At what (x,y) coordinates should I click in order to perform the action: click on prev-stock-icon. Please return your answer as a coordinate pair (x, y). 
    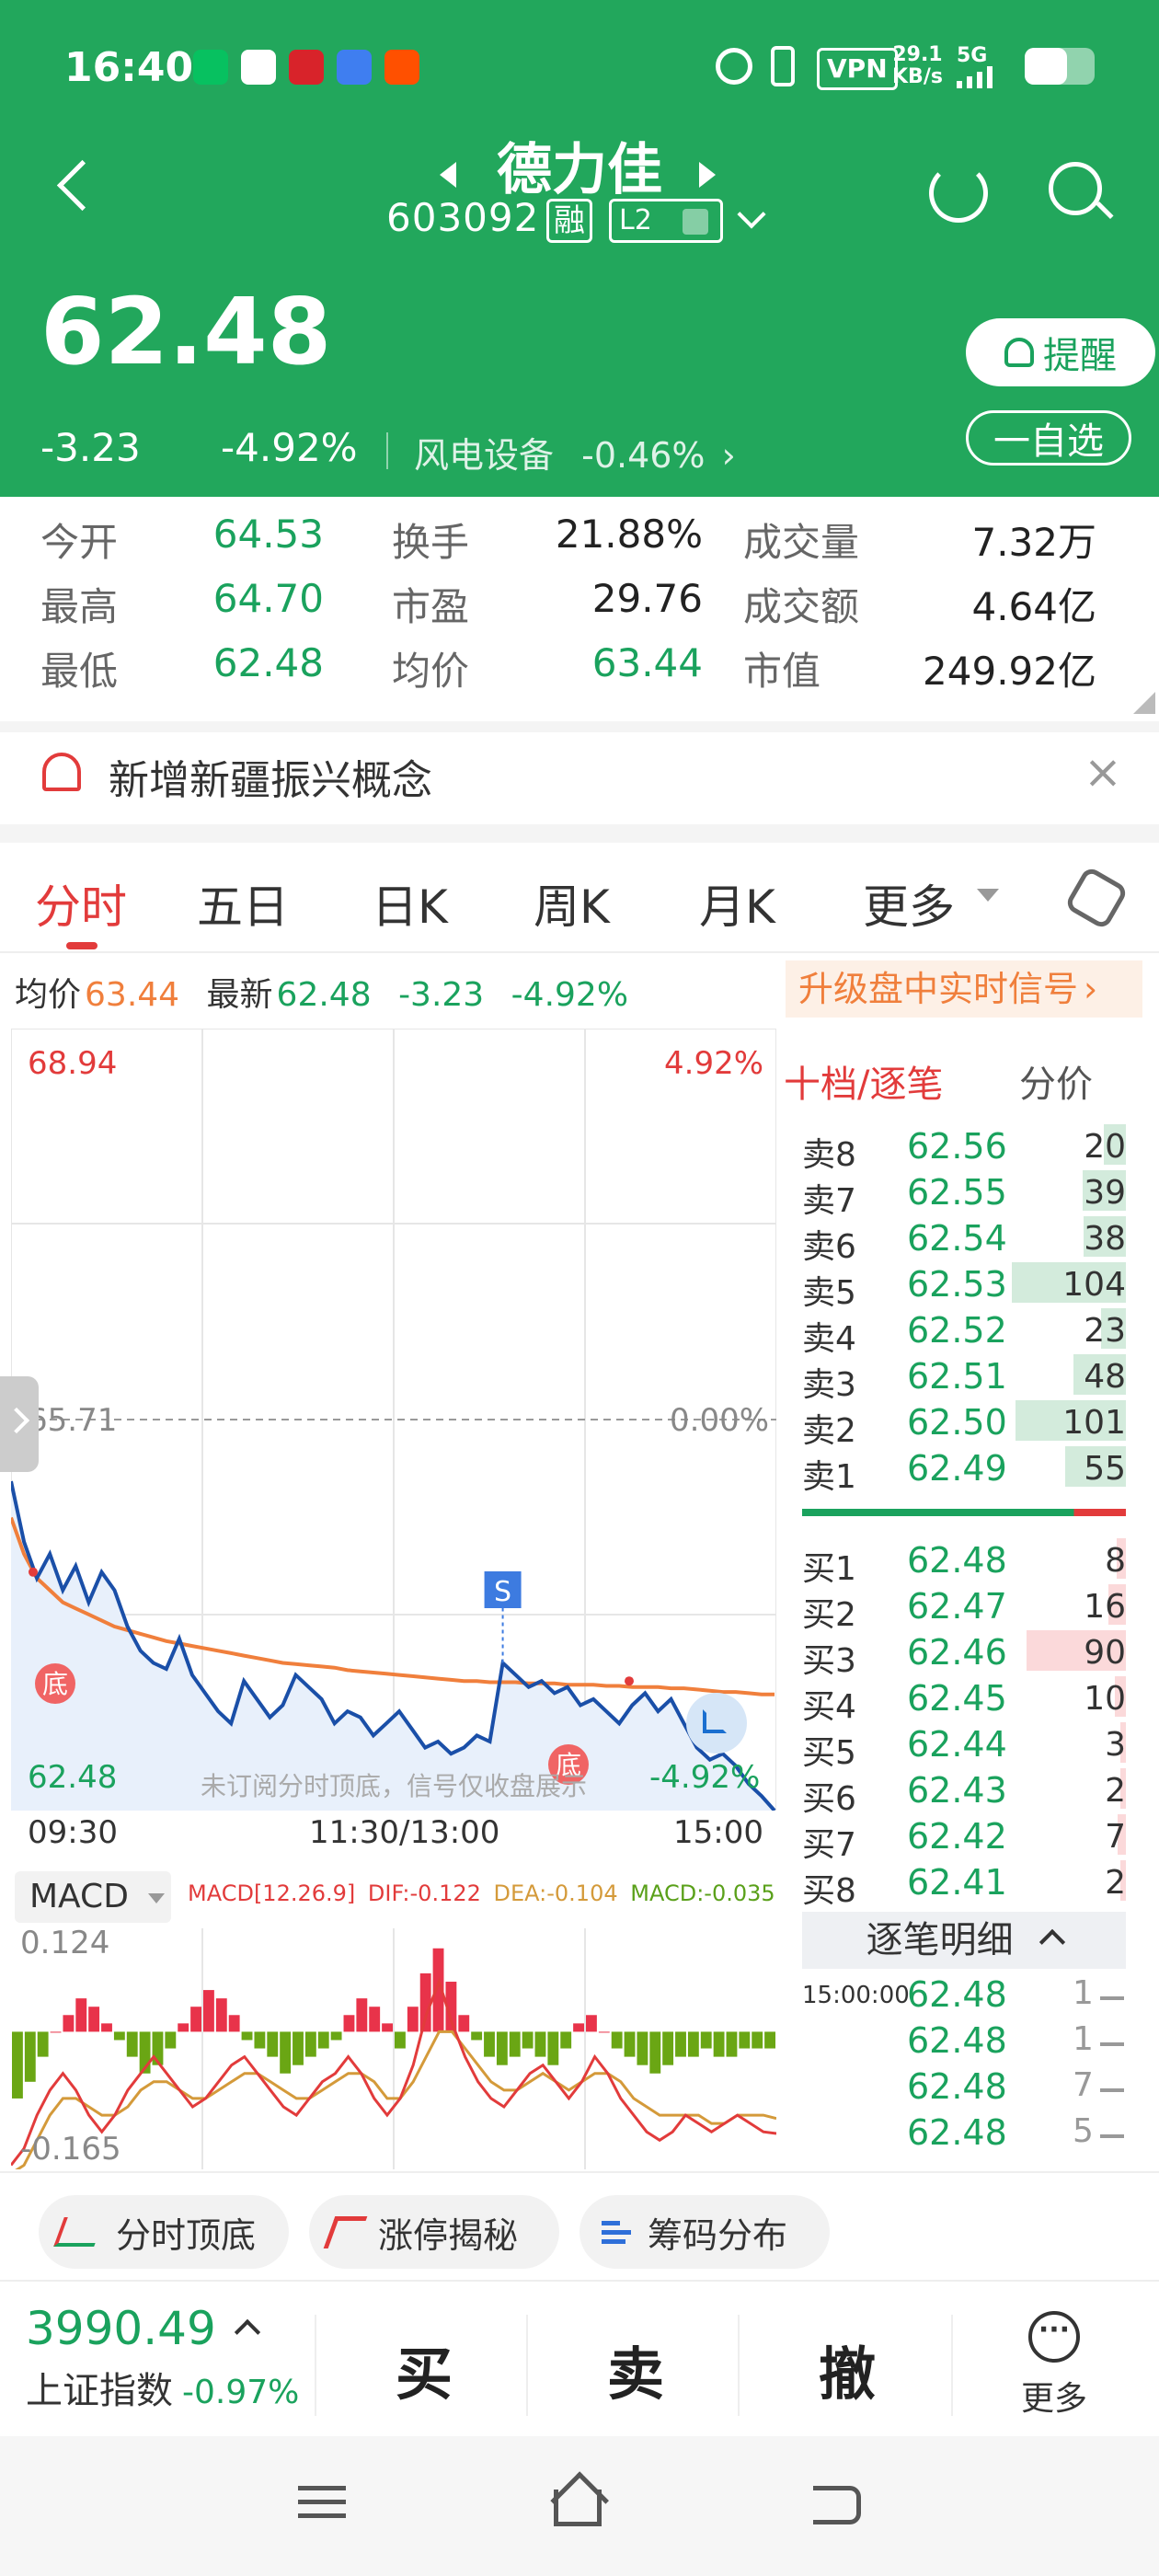
    Looking at the image, I should click on (448, 175).